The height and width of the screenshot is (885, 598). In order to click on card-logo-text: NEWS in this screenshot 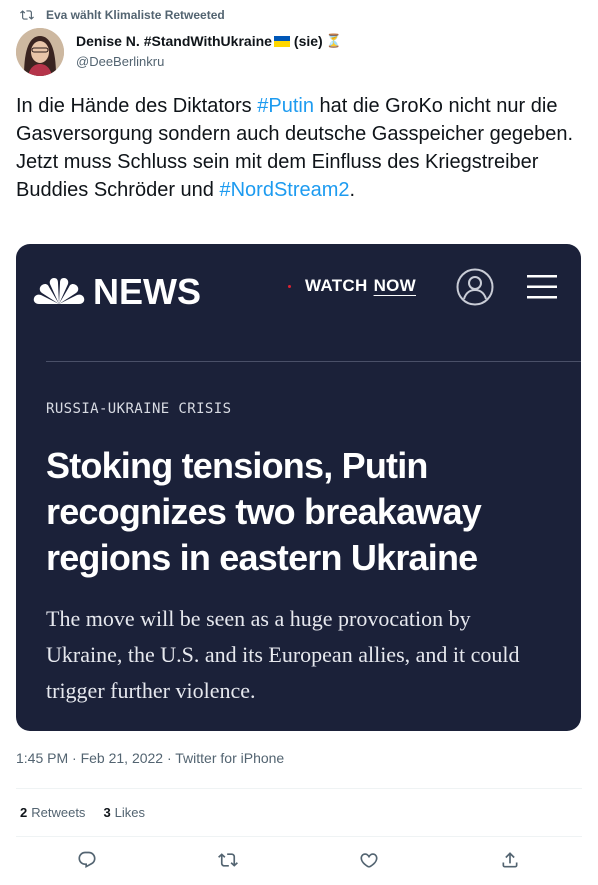, I will do `click(147, 291)`.